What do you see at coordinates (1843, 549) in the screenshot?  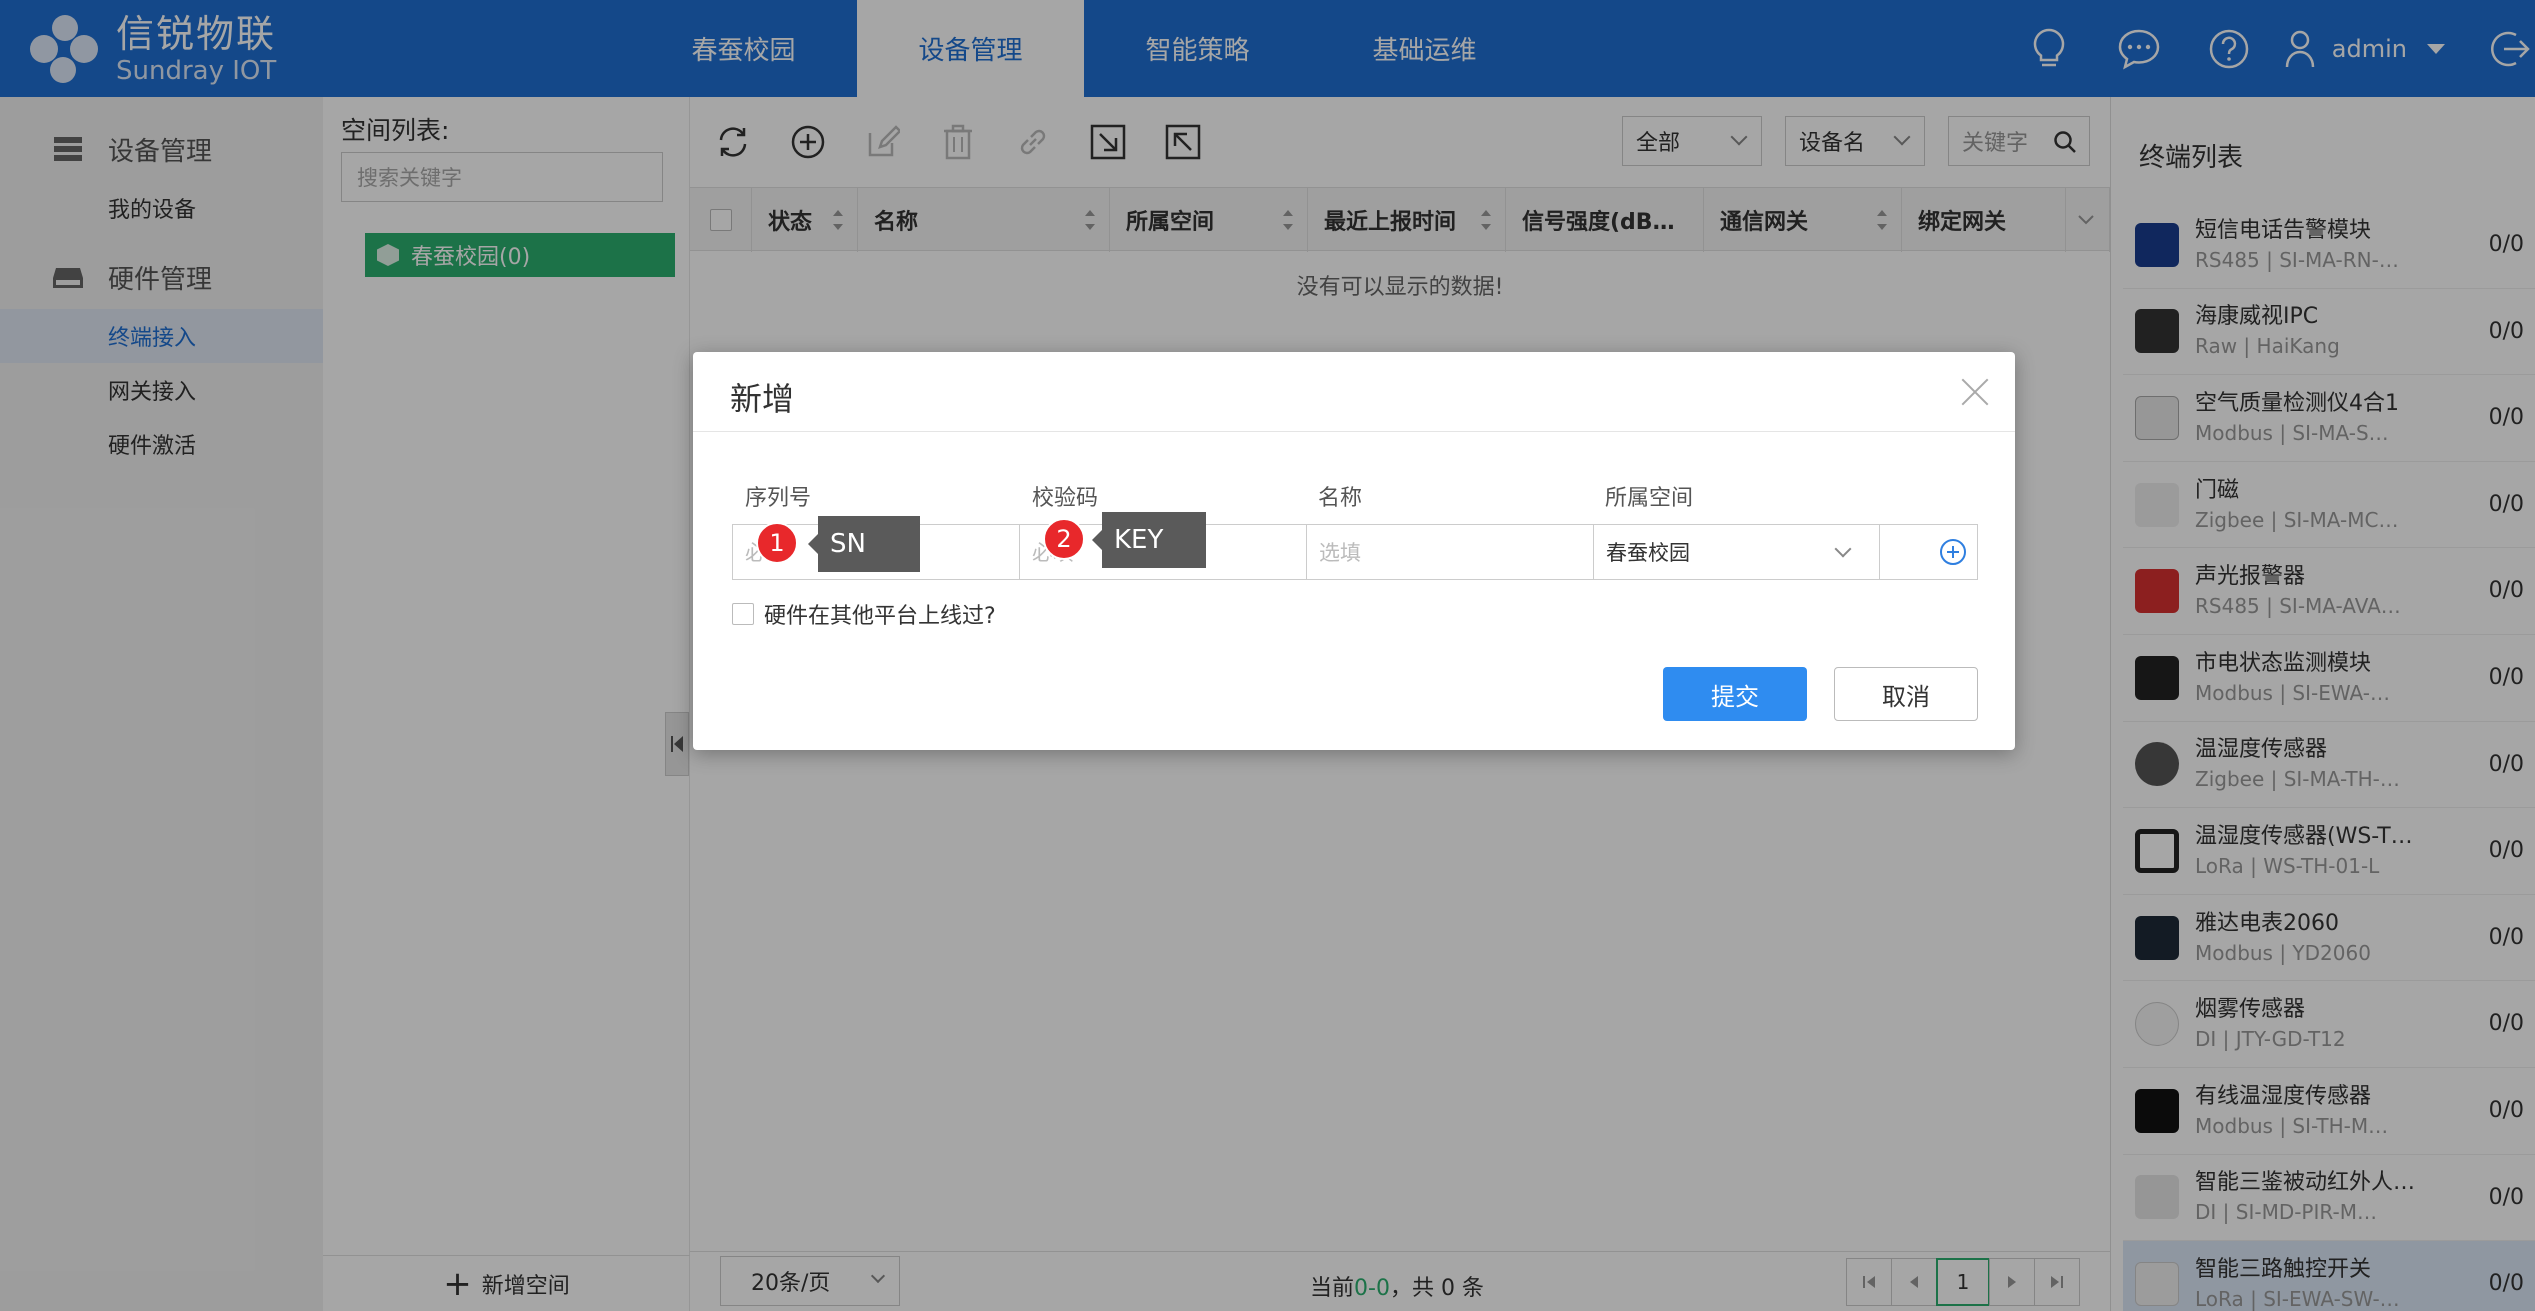 I see `chevron-down-icon` at bounding box center [1843, 549].